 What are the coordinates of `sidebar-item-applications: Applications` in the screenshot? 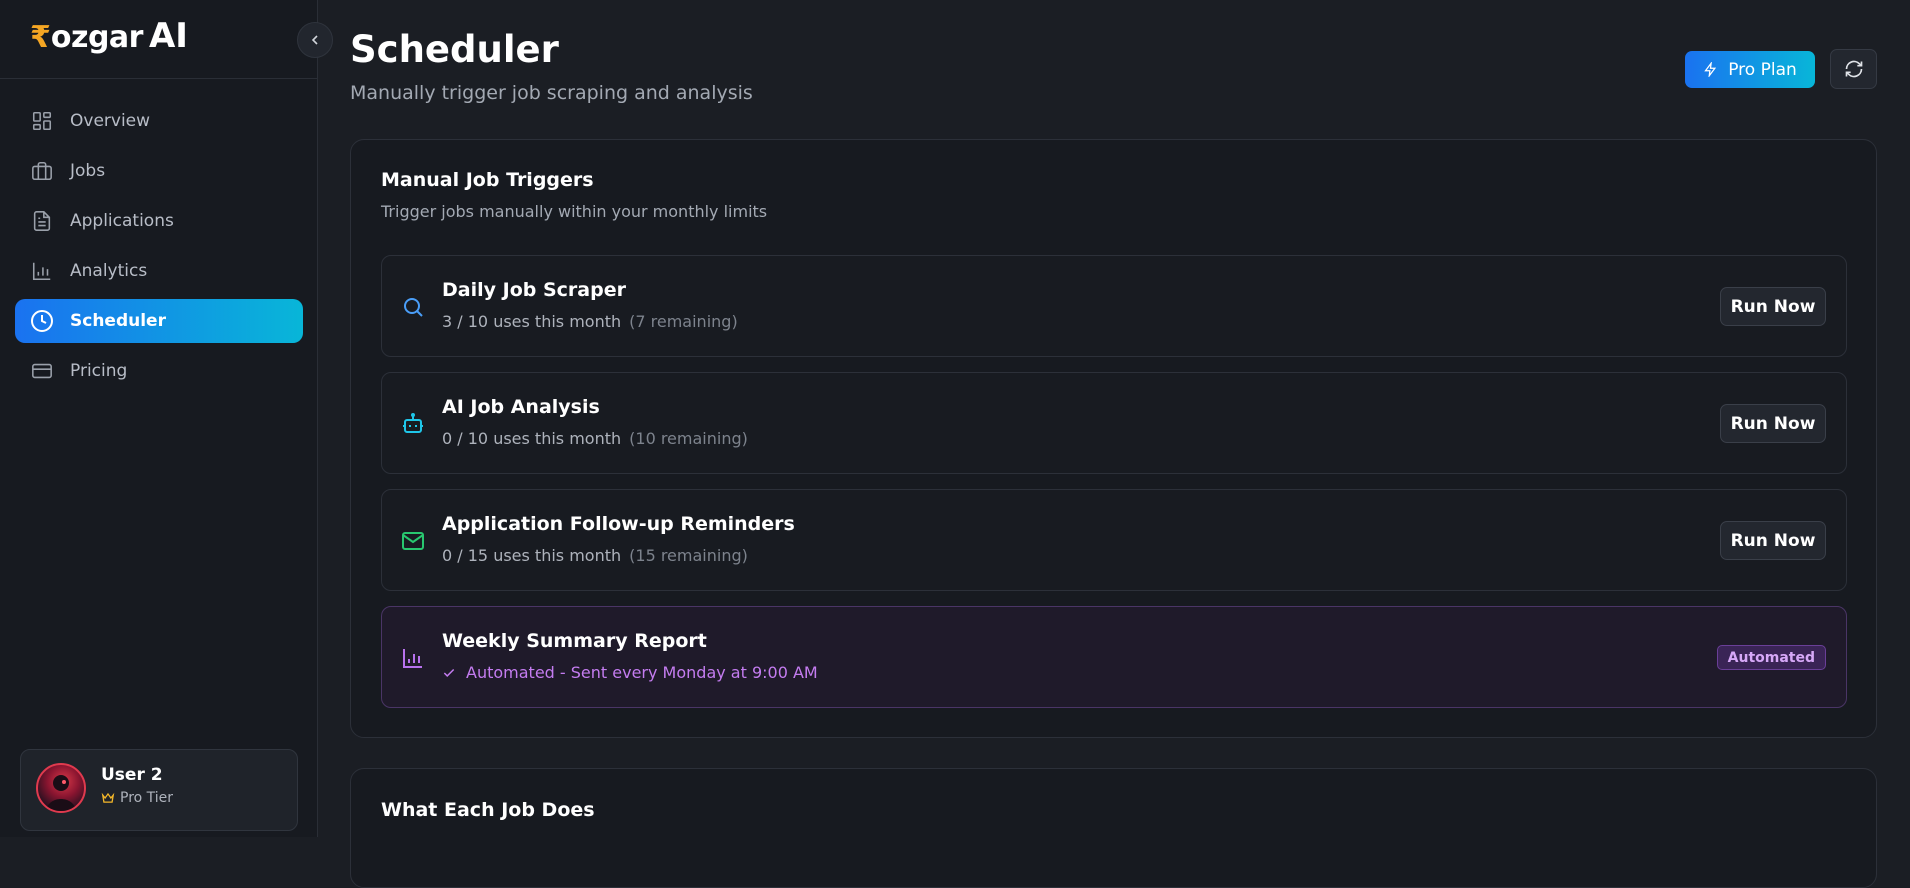 It's located at (159, 221).